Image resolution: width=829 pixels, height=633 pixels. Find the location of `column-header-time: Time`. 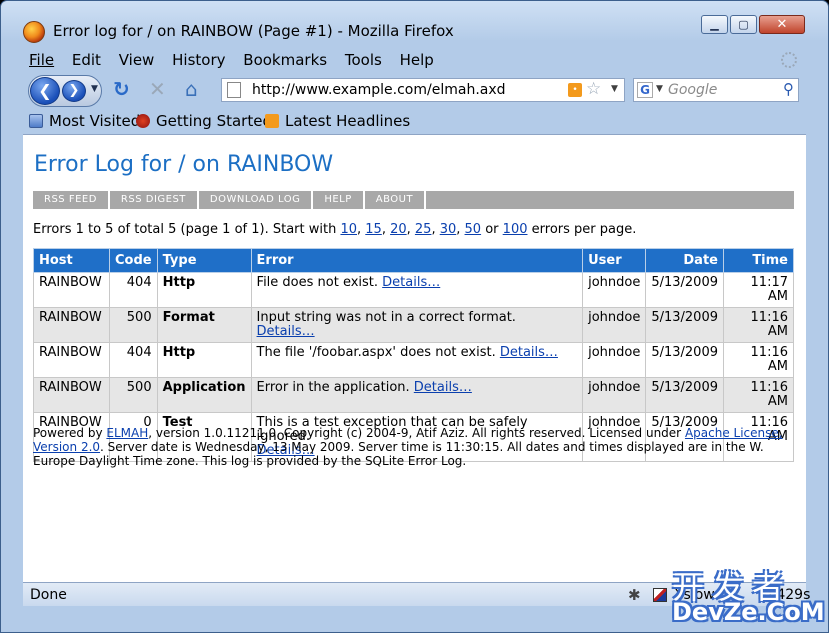

column-header-time: Time is located at coordinates (758, 260).